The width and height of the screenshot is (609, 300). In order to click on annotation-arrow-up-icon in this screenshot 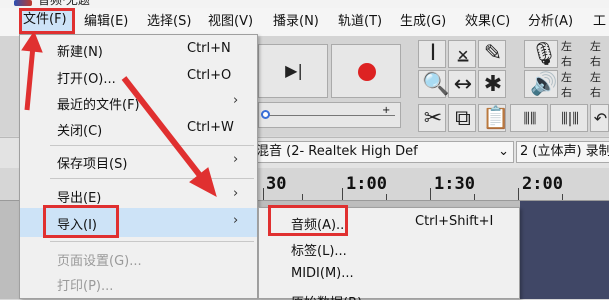, I will do `click(30, 78)`.